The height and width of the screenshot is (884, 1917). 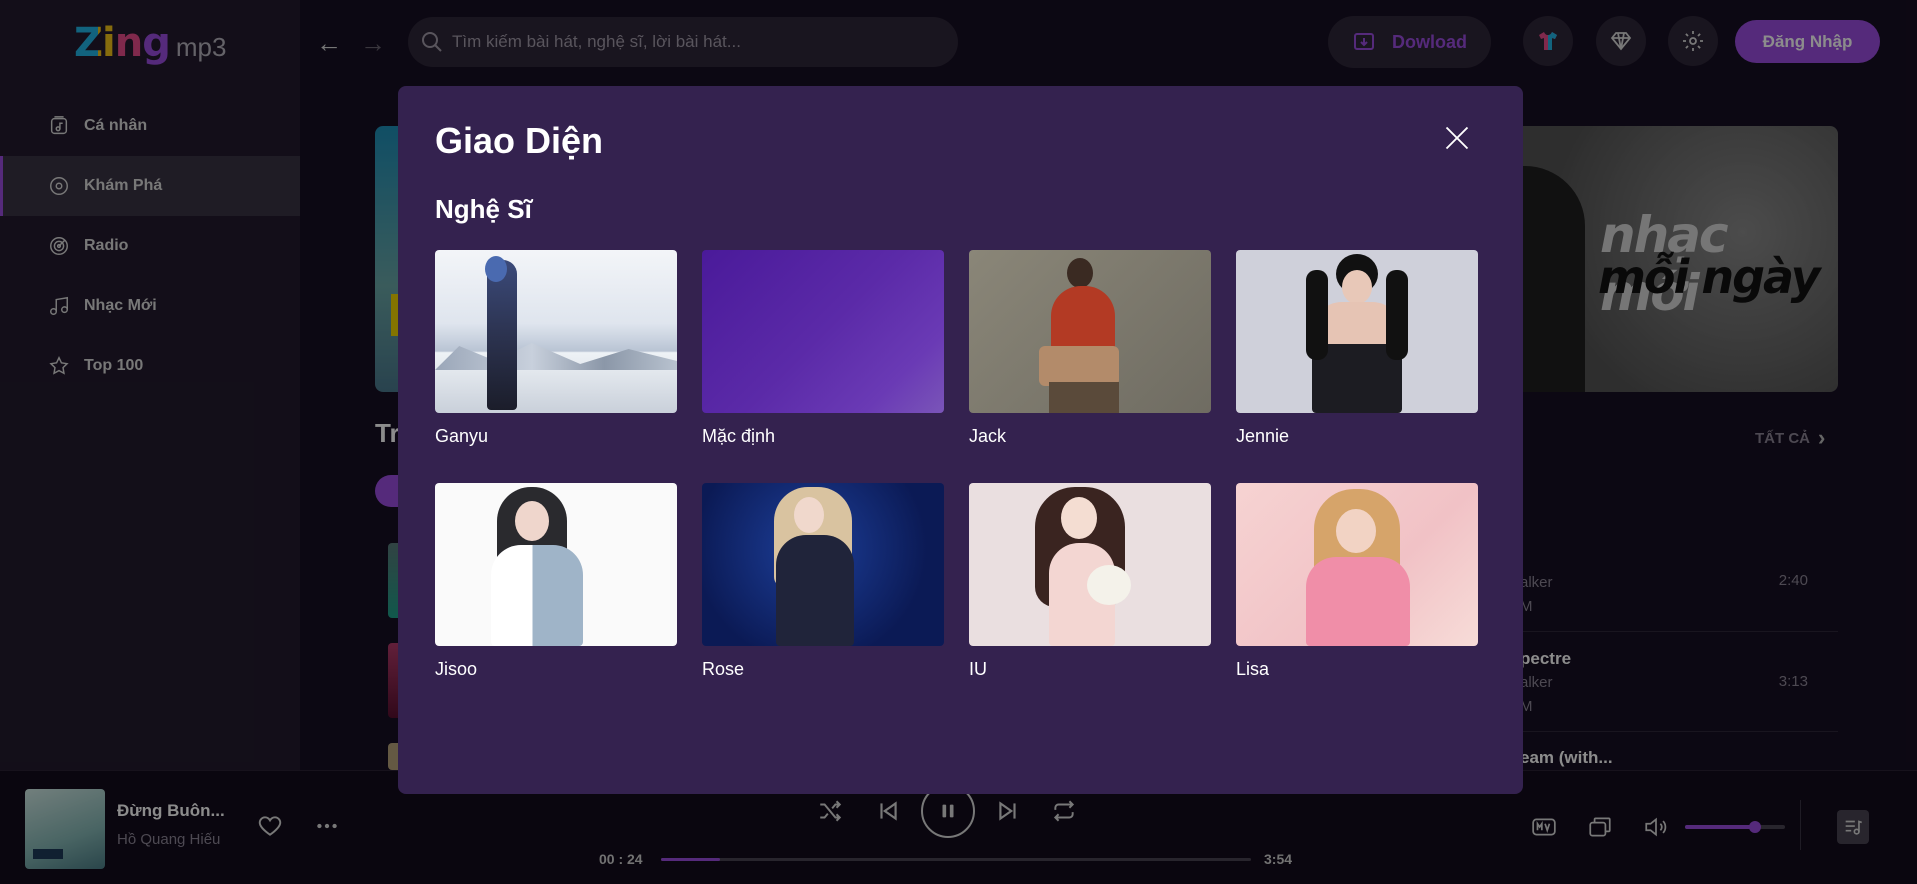 I want to click on theme-item-ganyu: Ganyu, so click(x=556, y=348).